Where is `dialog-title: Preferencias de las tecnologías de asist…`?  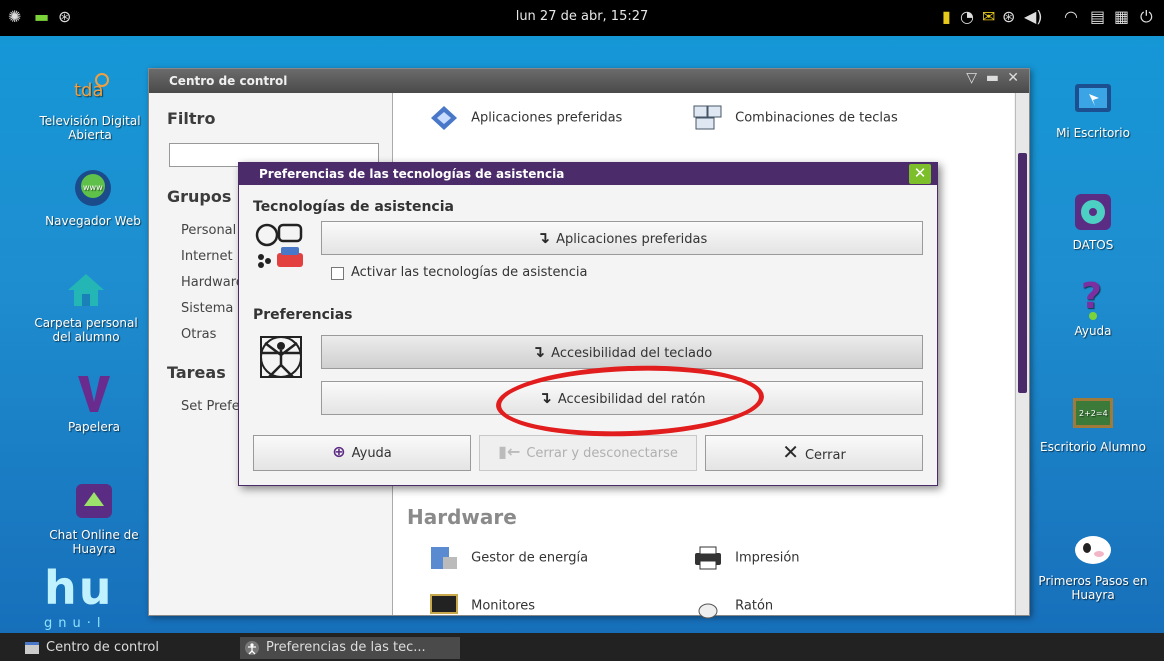 dialog-title: Preferencias de las tecnologías de asist… is located at coordinates (412, 174).